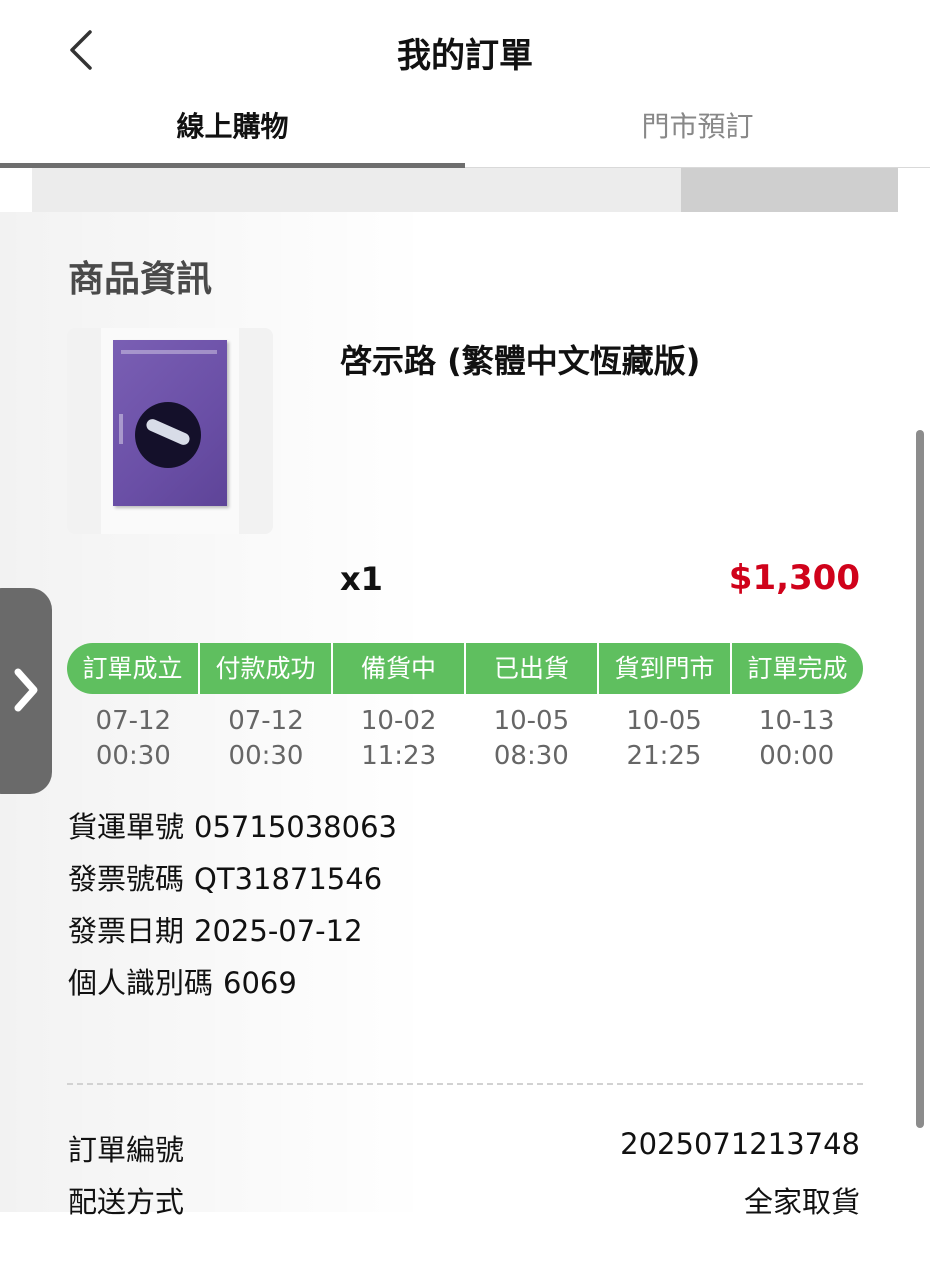  What do you see at coordinates (664, 739) in the screenshot?
I see `step-timestamp: 10-05 21:25` at bounding box center [664, 739].